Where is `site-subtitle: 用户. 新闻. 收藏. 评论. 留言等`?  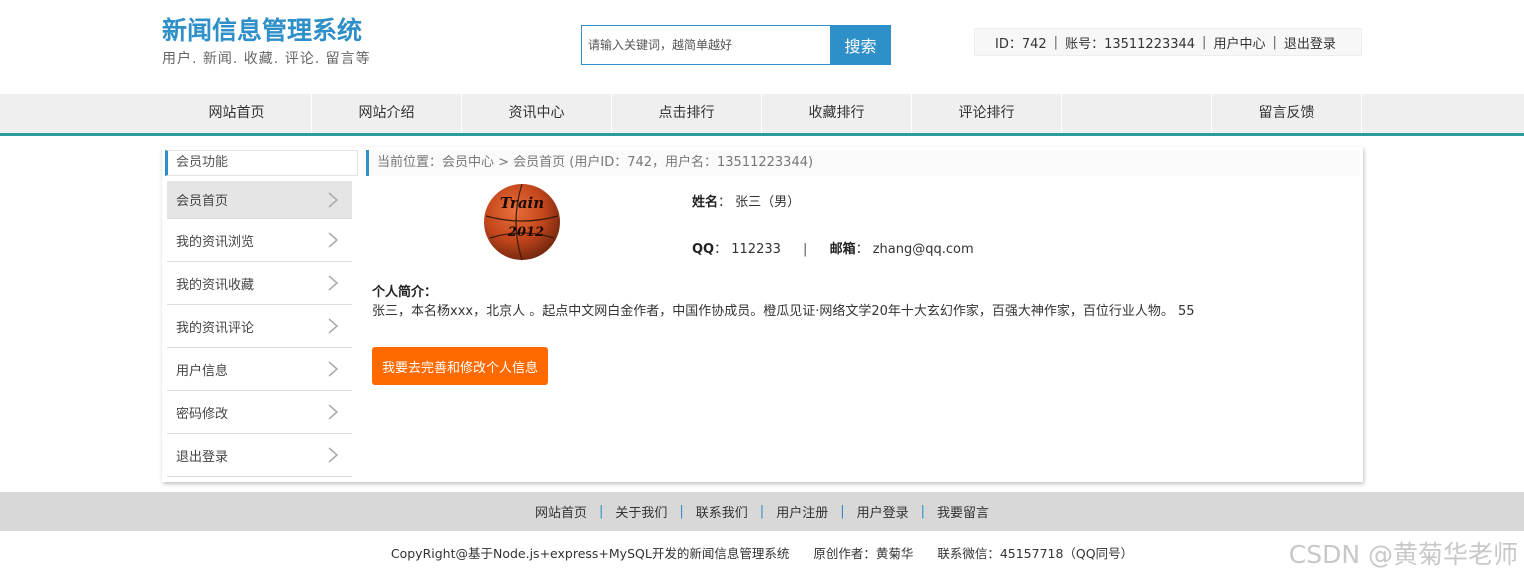 site-subtitle: 用户. 新闻. 收藏. 评论. 留言等 is located at coordinates (266, 59).